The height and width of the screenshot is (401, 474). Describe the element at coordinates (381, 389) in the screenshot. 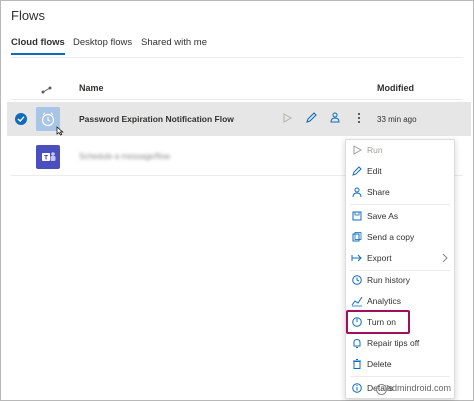

I see `watermark-logo-icon` at that location.